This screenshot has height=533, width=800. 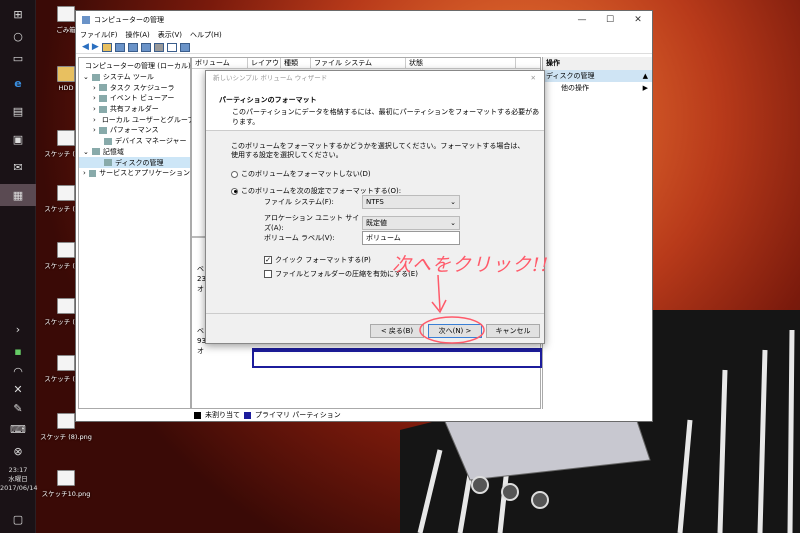 What do you see at coordinates (364, 47) in the screenshot?
I see `toolbar: ◀ ▶` at bounding box center [364, 47].